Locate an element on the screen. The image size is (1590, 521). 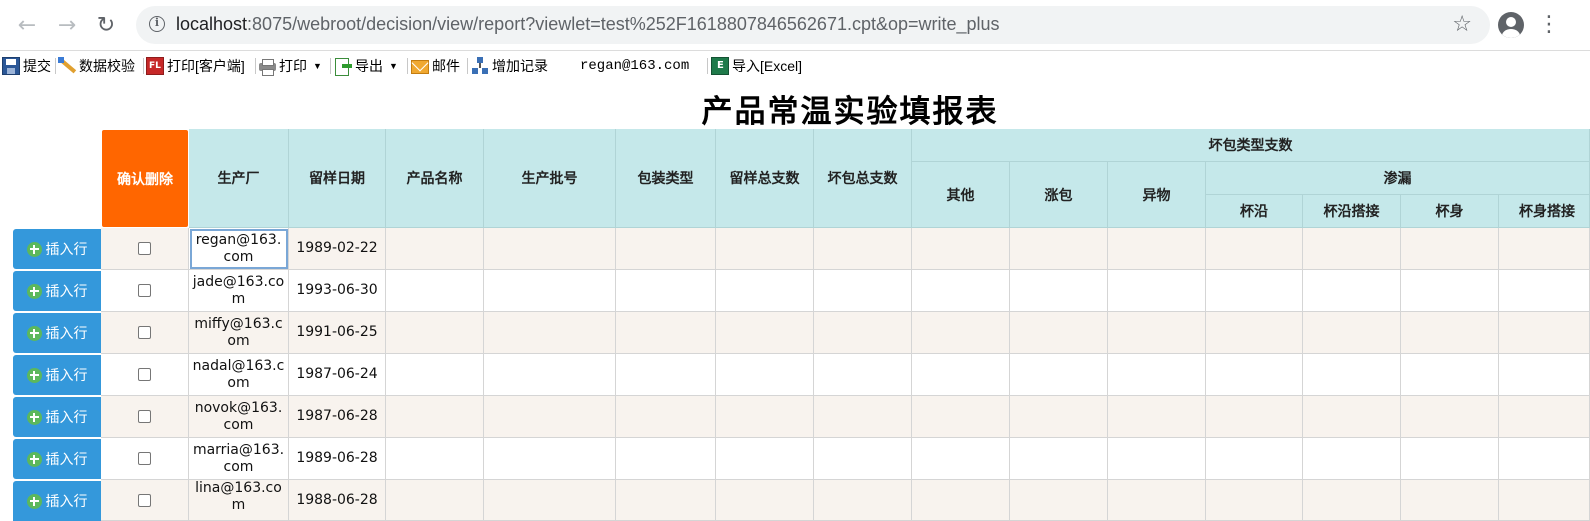
import-excel-button: E 导入[Excel] is located at coordinates (756, 66).